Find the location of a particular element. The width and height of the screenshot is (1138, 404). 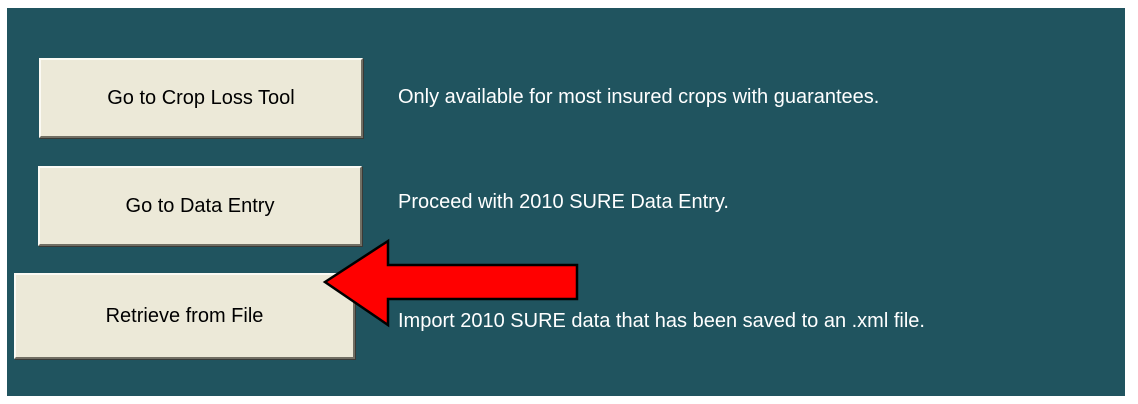

retrieve-from-file-button: Retrieve from File is located at coordinates (184, 316).